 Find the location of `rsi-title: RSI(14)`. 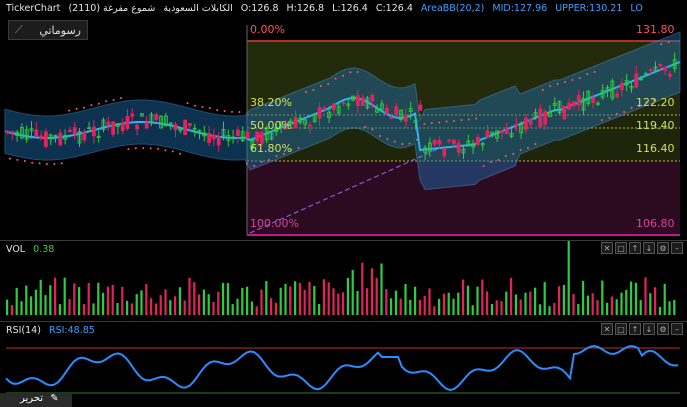

rsi-title: RSI(14) is located at coordinates (23, 330).